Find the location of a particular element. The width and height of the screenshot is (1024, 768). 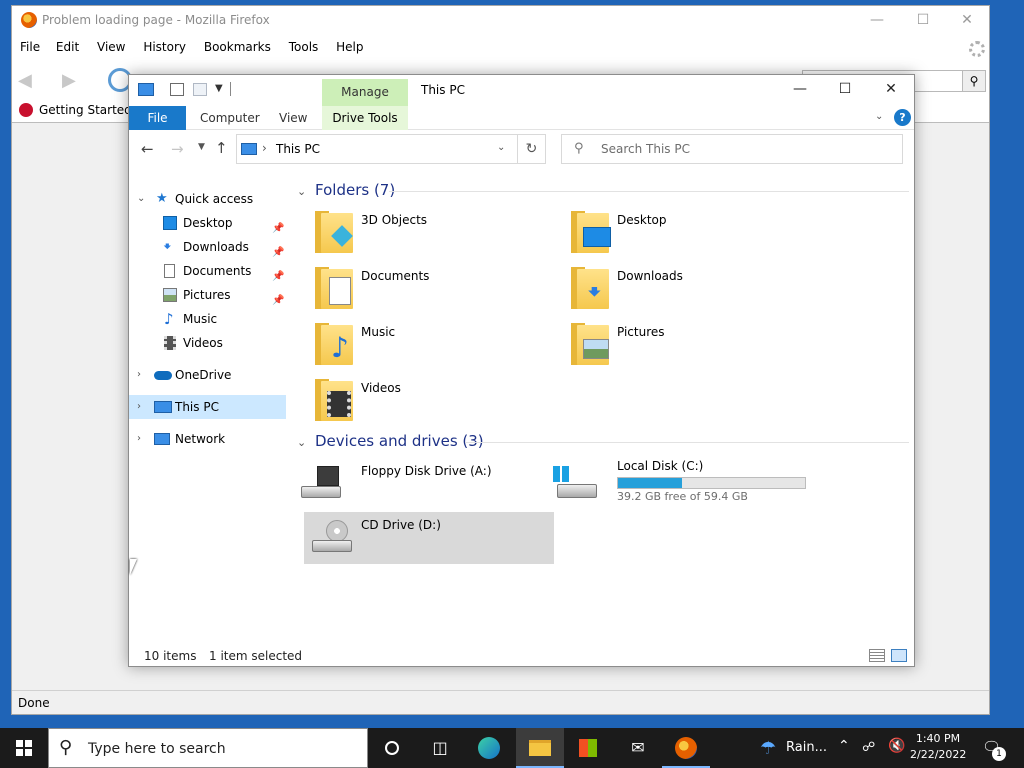

nav-documents: Documents 📌 is located at coordinates (207, 271).